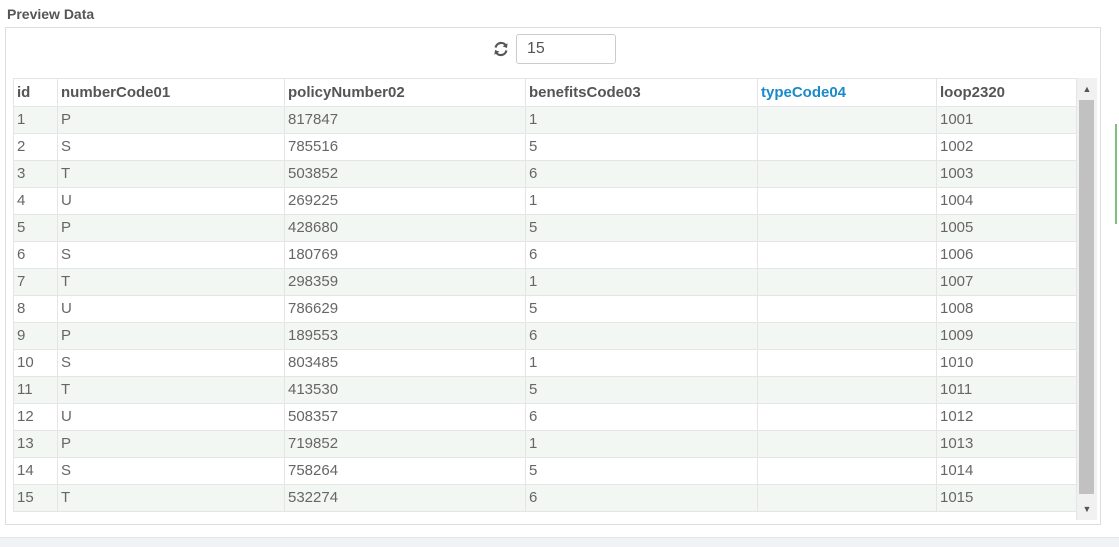 This screenshot has height=547, width=1119. I want to click on vertical-scrollbar: ▲ ▼, so click(1086, 299).